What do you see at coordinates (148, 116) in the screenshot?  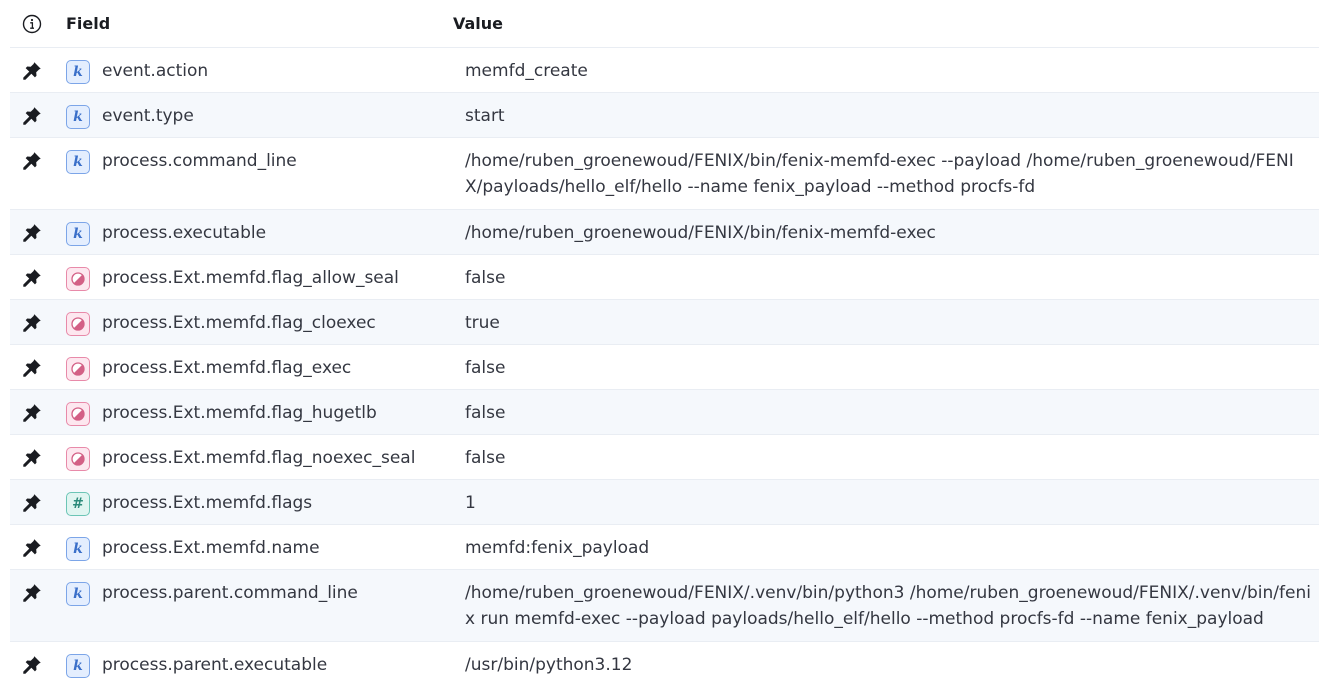 I see `field-name: event.type` at bounding box center [148, 116].